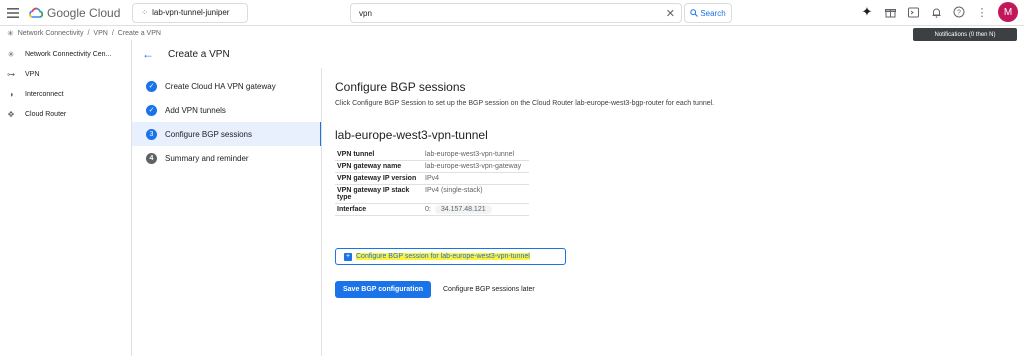 This screenshot has height=356, width=1024. I want to click on detail-value: 0: 34.157.48.121, so click(476, 209).